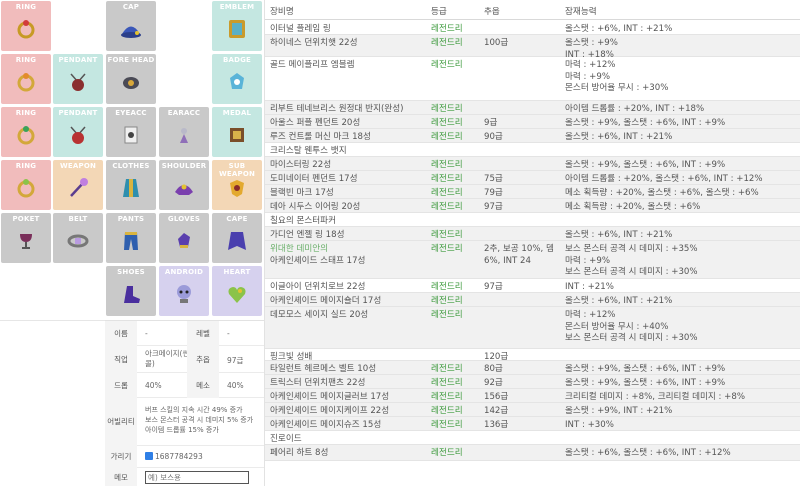 The width and height of the screenshot is (800, 486). Describe the element at coordinates (184, 113) in the screenshot. I see `slot-label: EARACC` at that location.